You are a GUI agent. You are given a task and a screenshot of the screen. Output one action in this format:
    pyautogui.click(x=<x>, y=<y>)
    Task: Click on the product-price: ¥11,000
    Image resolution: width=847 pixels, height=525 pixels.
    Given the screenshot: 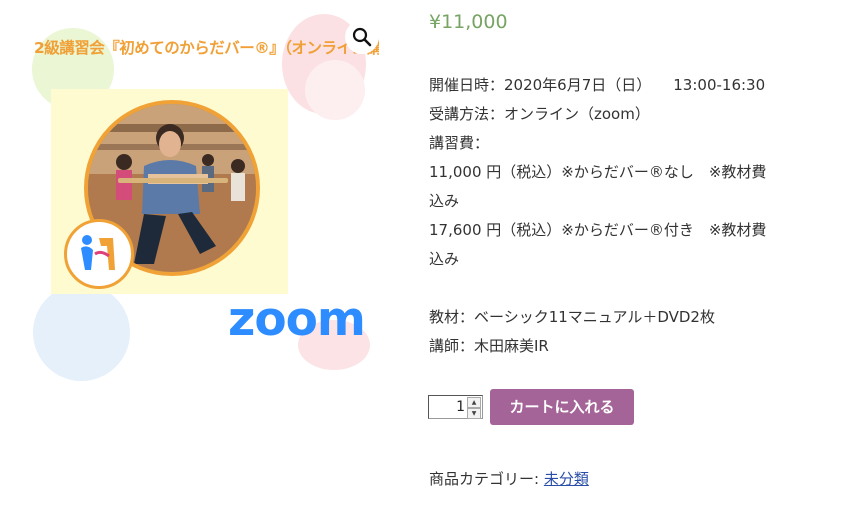 What is the action you would take?
    pyautogui.click(x=468, y=22)
    